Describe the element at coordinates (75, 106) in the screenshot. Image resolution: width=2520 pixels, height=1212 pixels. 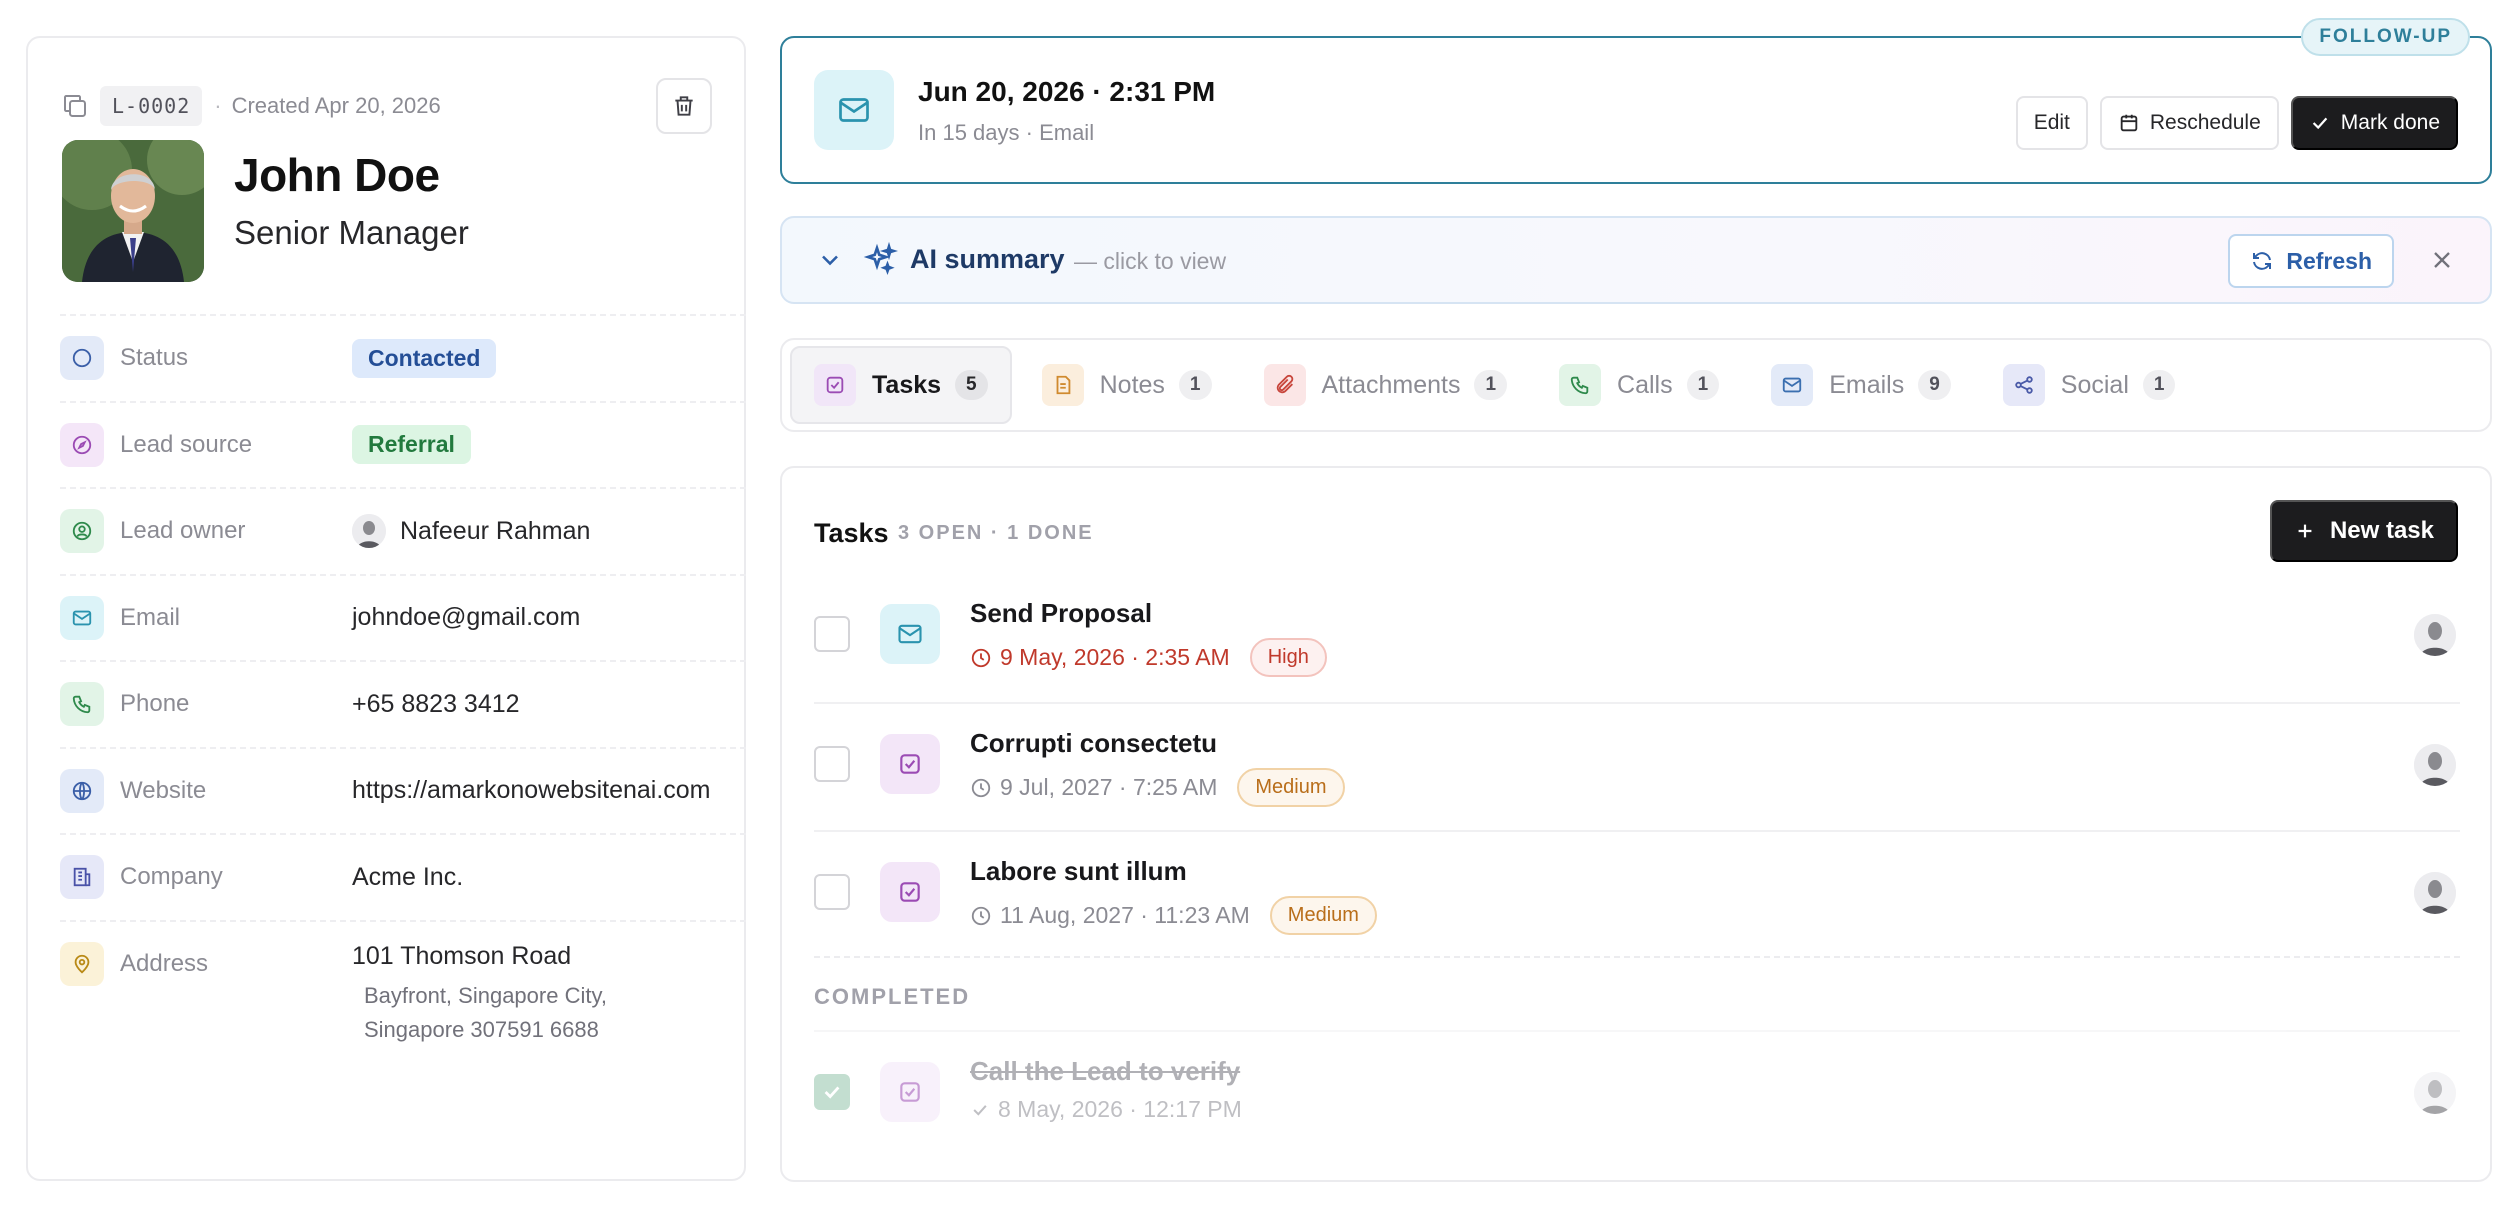
I see `copy-icon` at that location.